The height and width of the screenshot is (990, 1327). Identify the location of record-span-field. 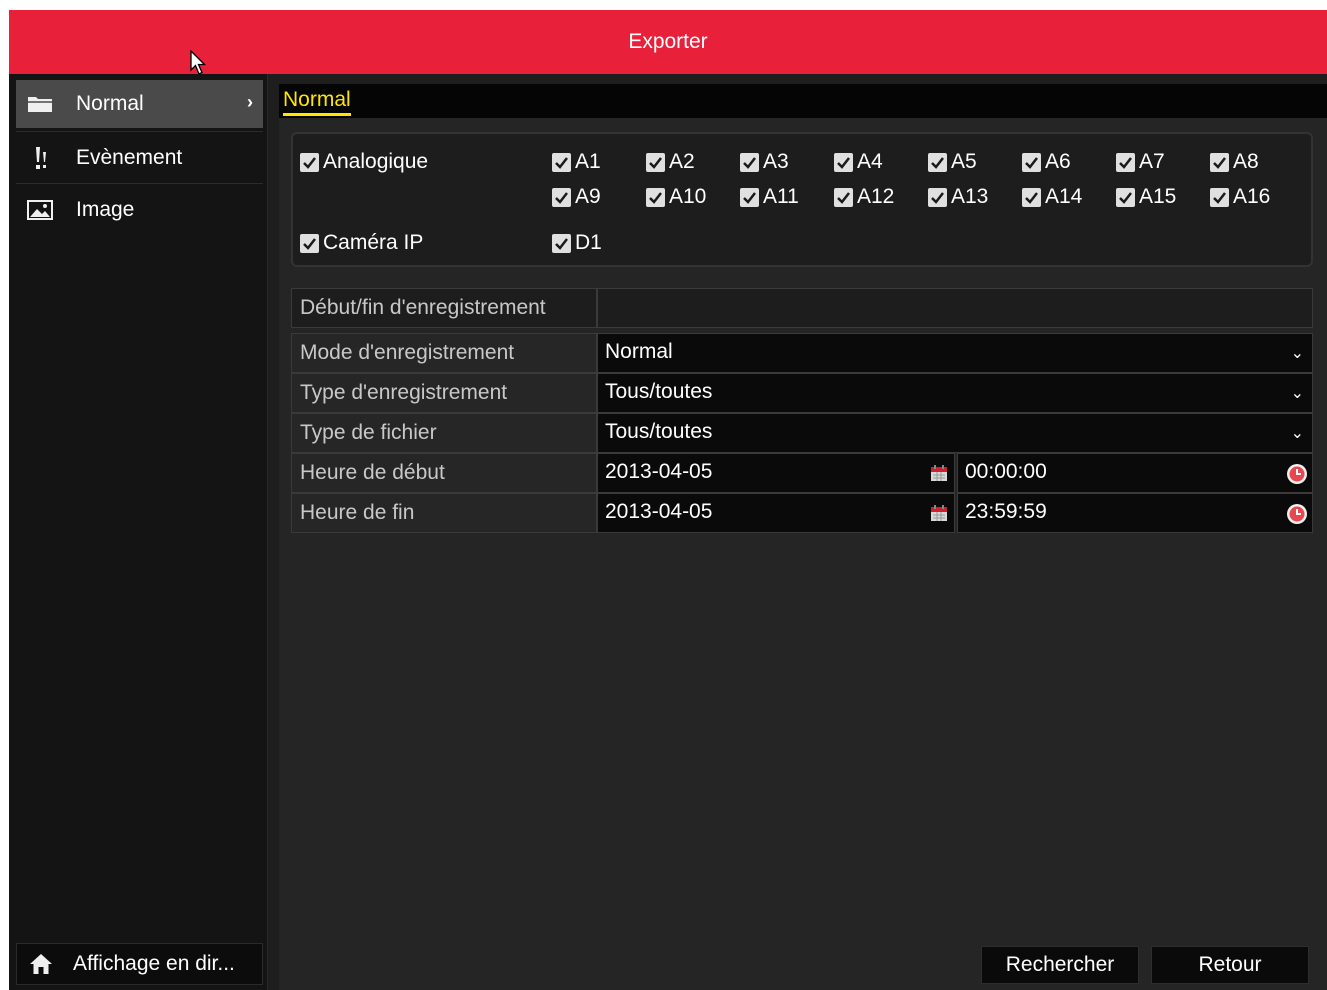
(955, 308).